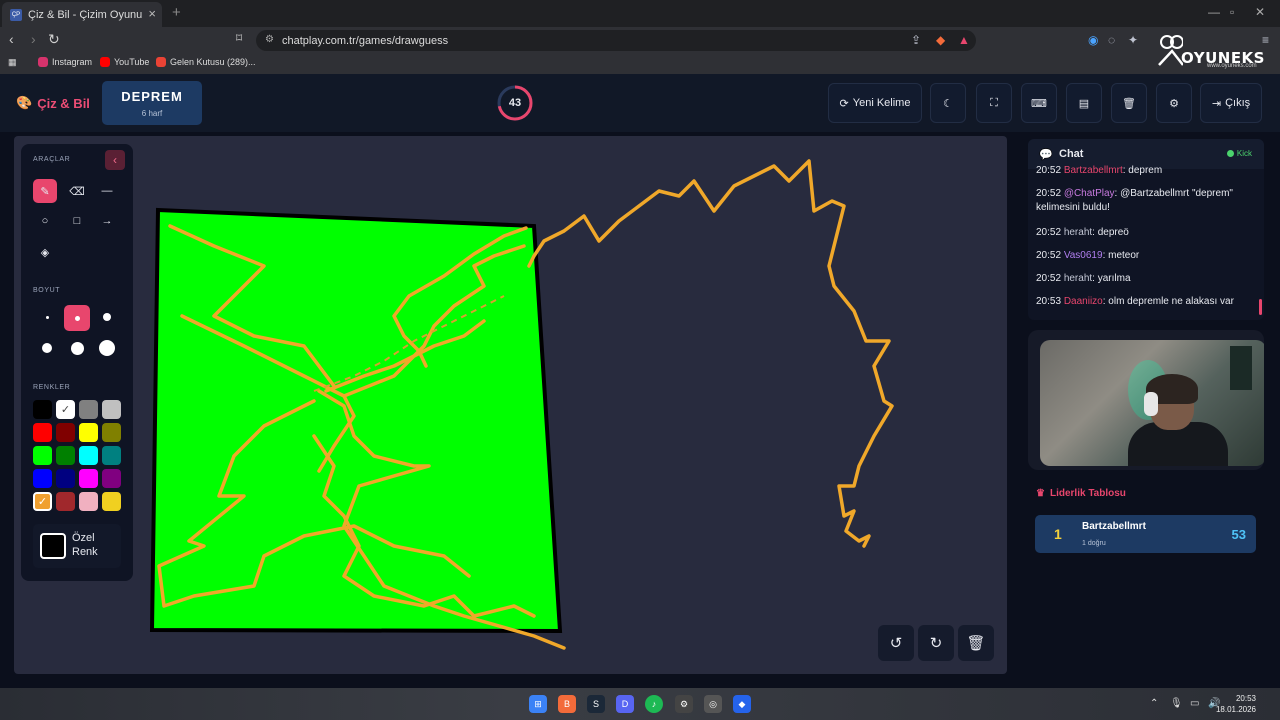  I want to click on obs-icon: ◎, so click(713, 704).